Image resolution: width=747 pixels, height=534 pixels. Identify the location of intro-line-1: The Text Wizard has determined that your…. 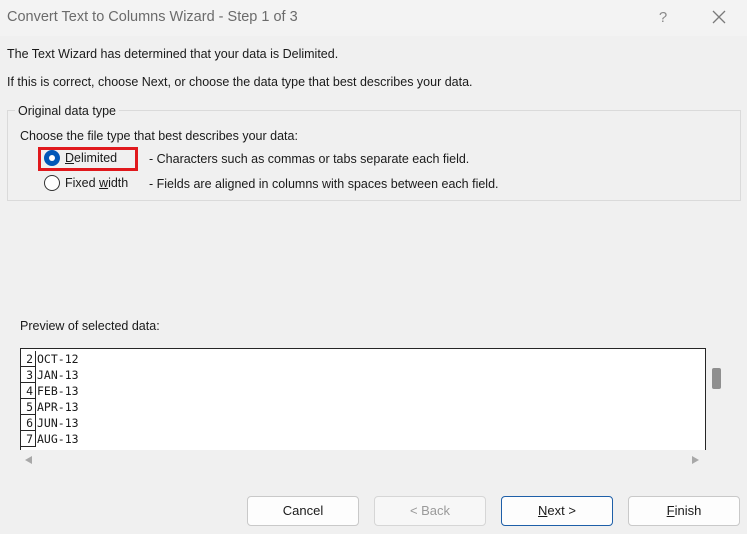
(173, 54).